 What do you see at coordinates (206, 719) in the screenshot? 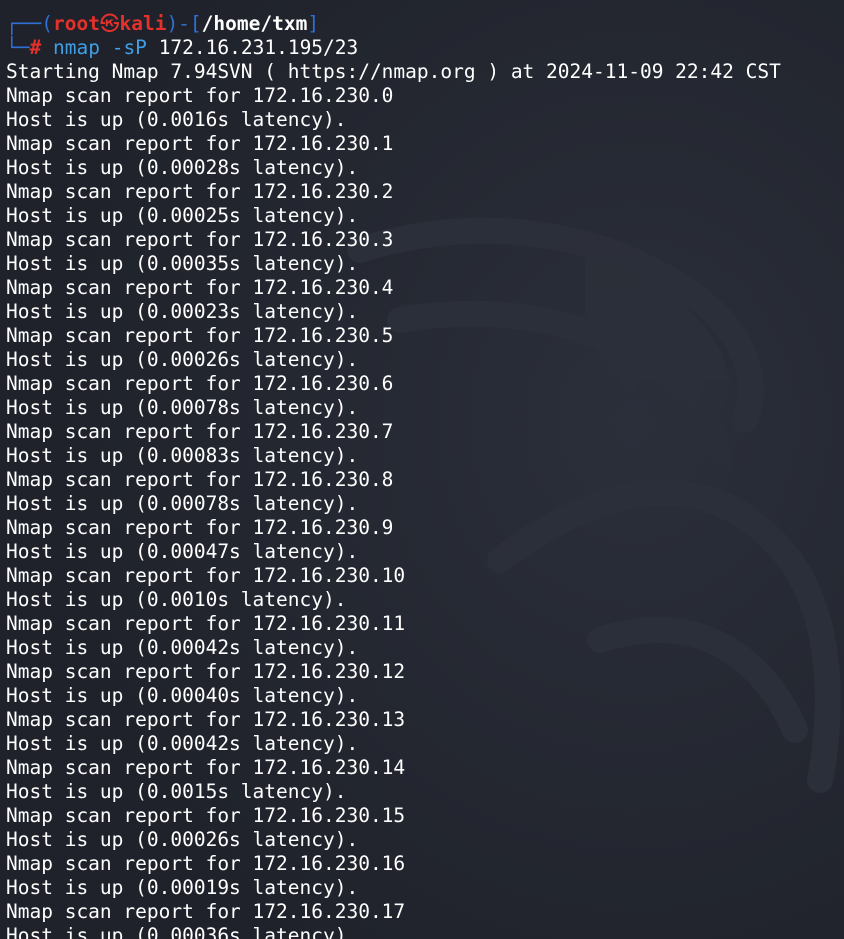
I see `output-line: Nmap scan report for 172.16.230.13` at bounding box center [206, 719].